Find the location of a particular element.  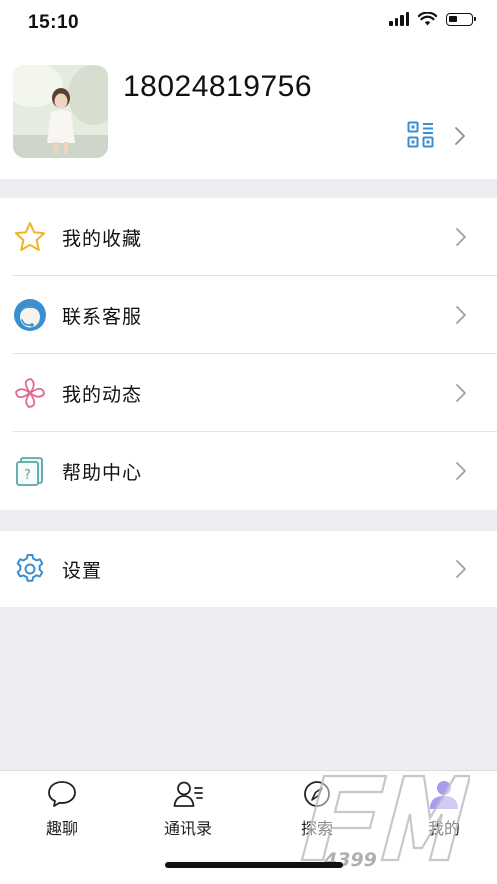

menu-label-my-moments: 我的动态 is located at coordinates (102, 394).